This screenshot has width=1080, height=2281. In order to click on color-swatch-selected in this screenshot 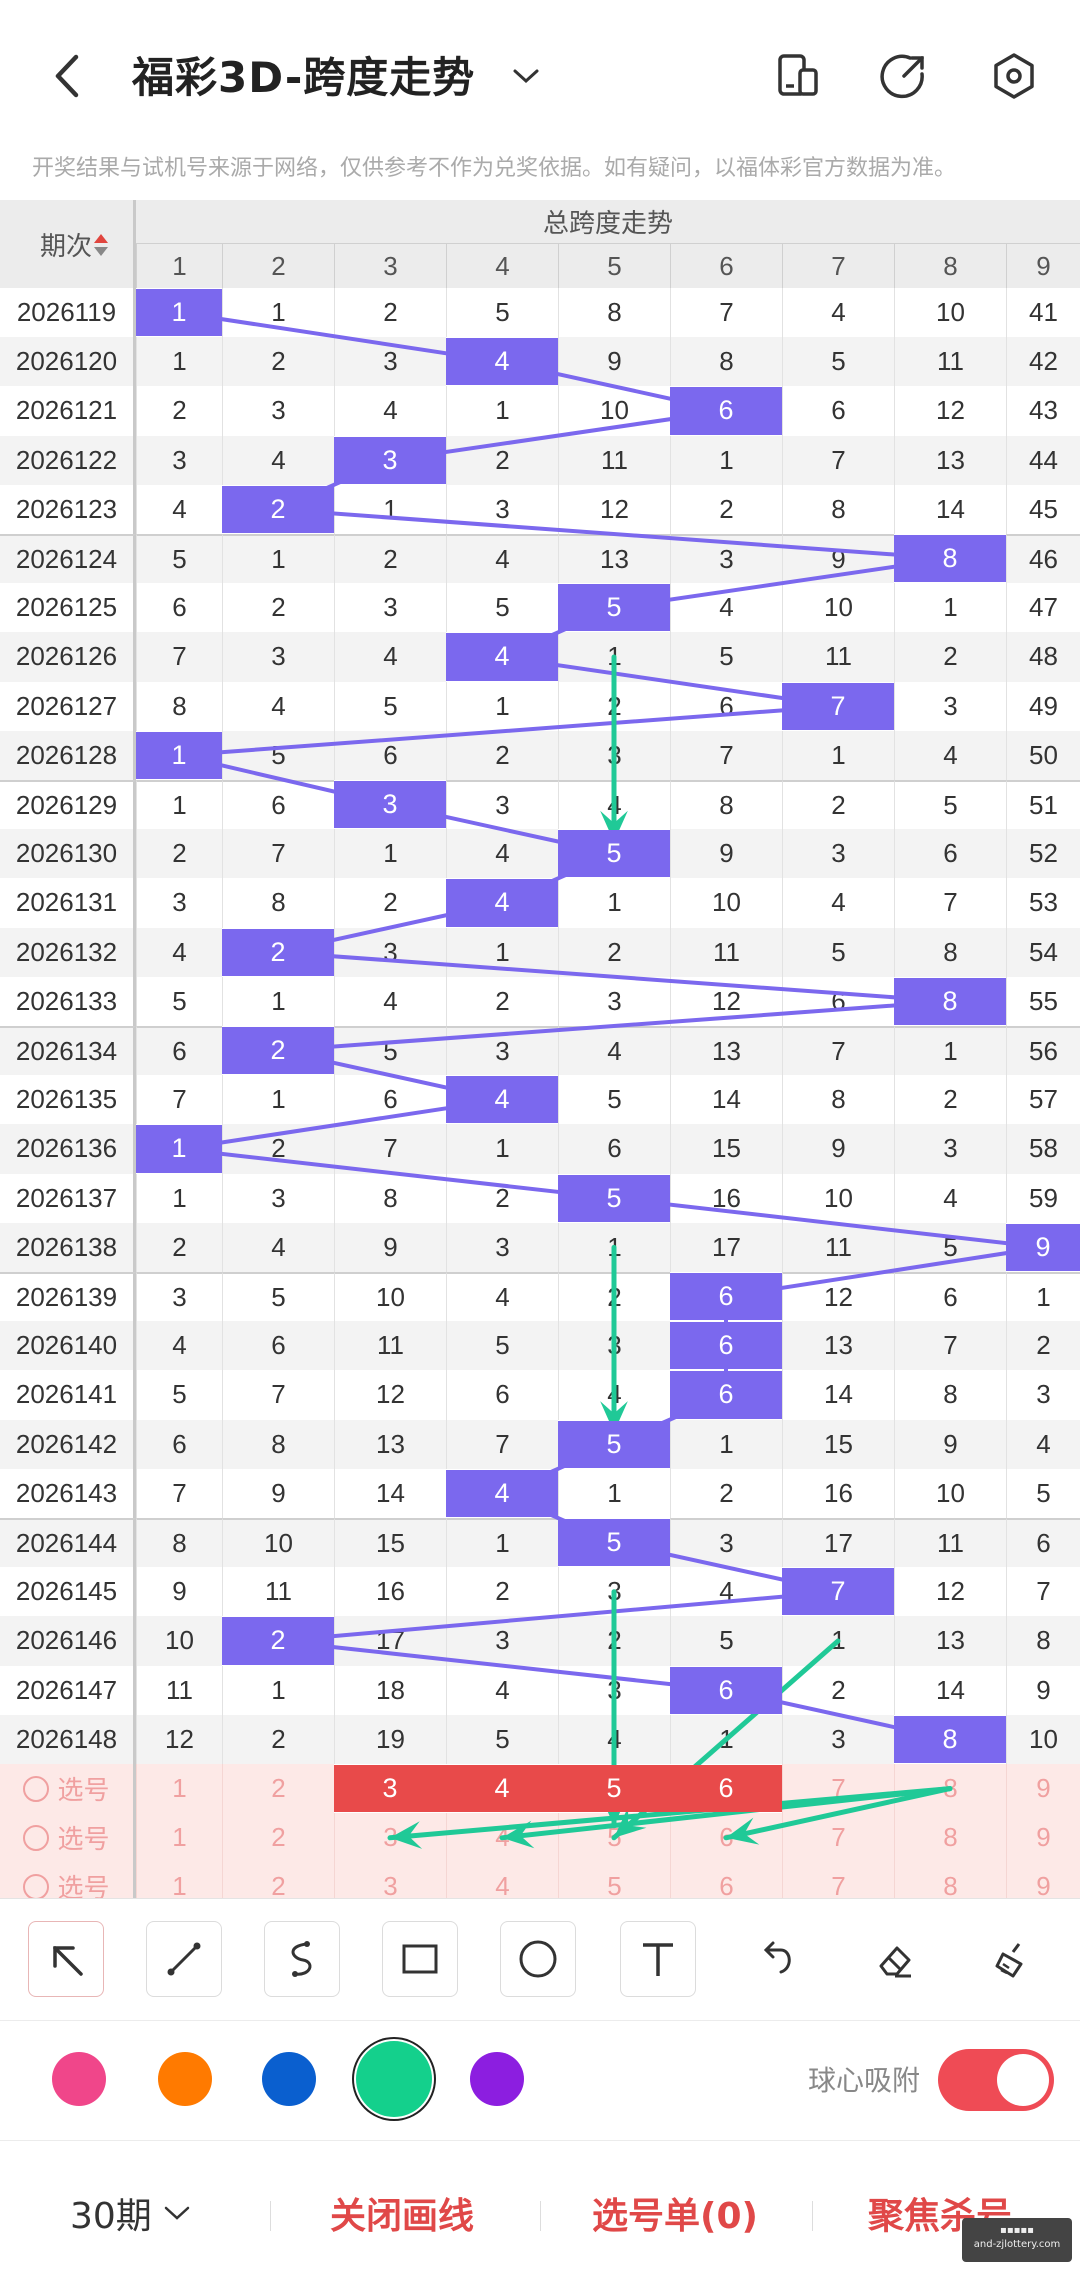, I will do `click(394, 2079)`.